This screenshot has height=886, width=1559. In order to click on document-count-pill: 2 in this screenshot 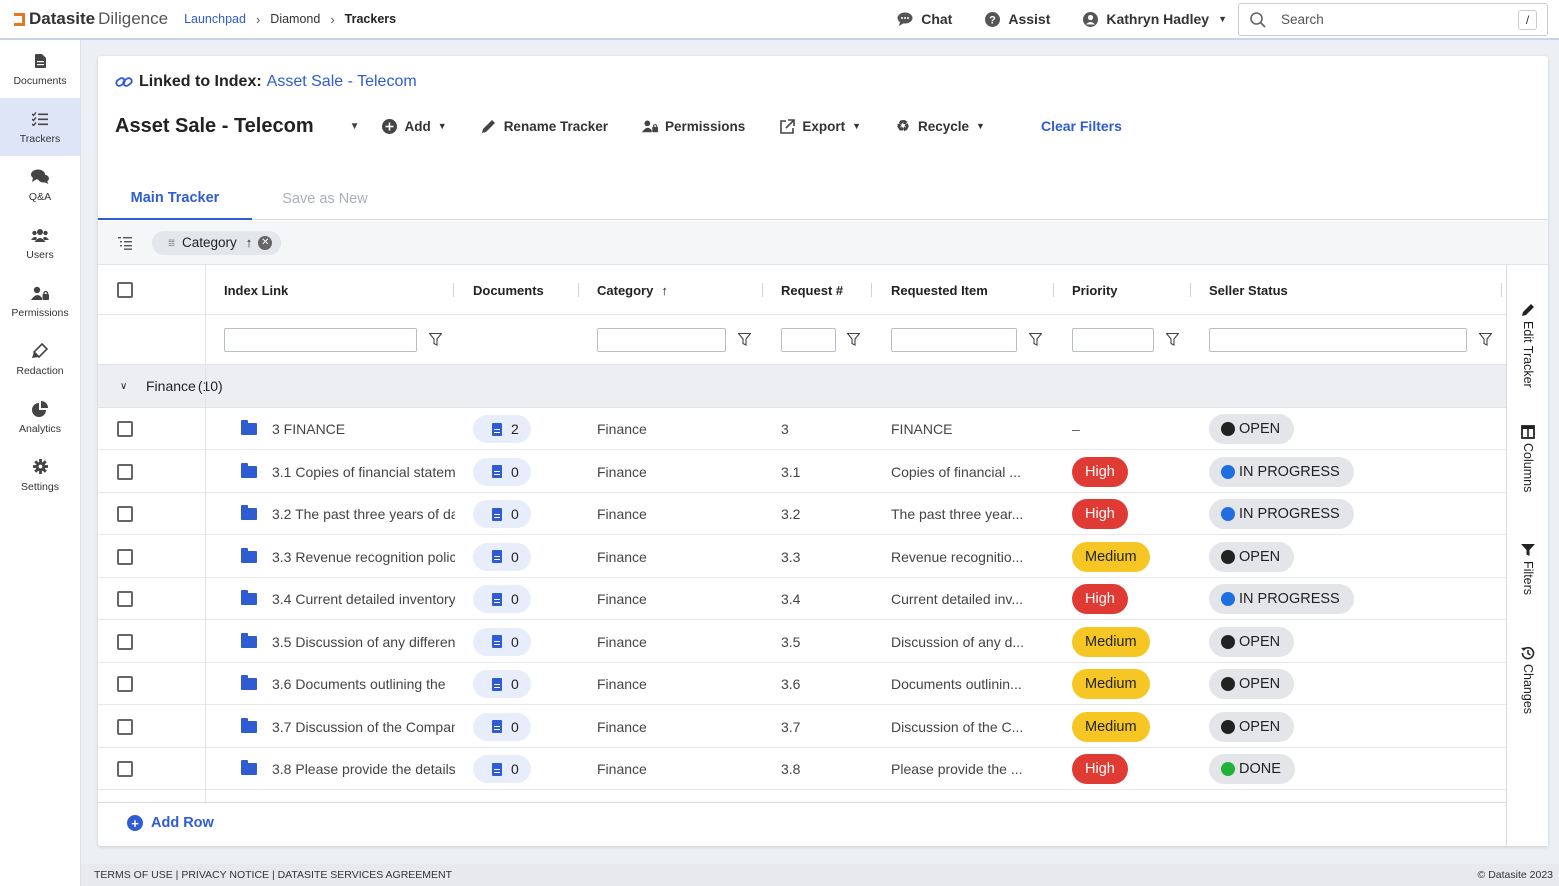, I will do `click(502, 429)`.